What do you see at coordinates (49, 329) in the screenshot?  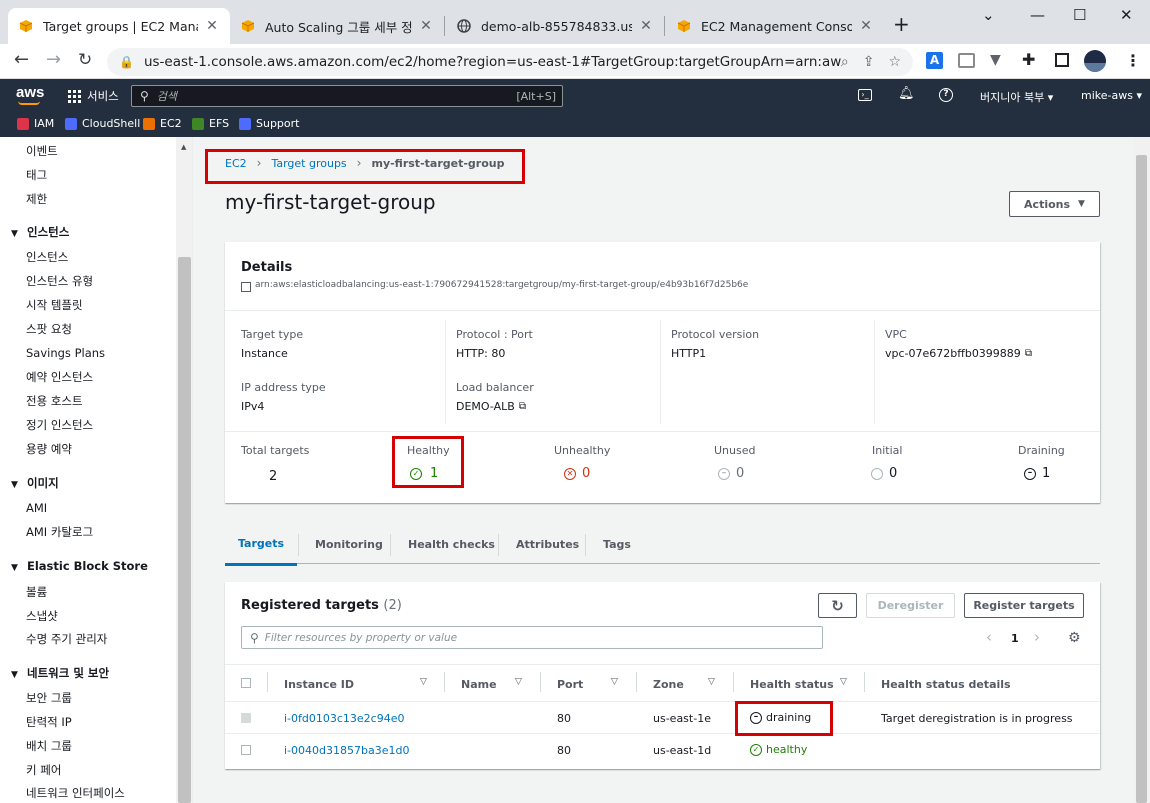 I see `sidebar-item-spot-requests: 스팟 요청` at bounding box center [49, 329].